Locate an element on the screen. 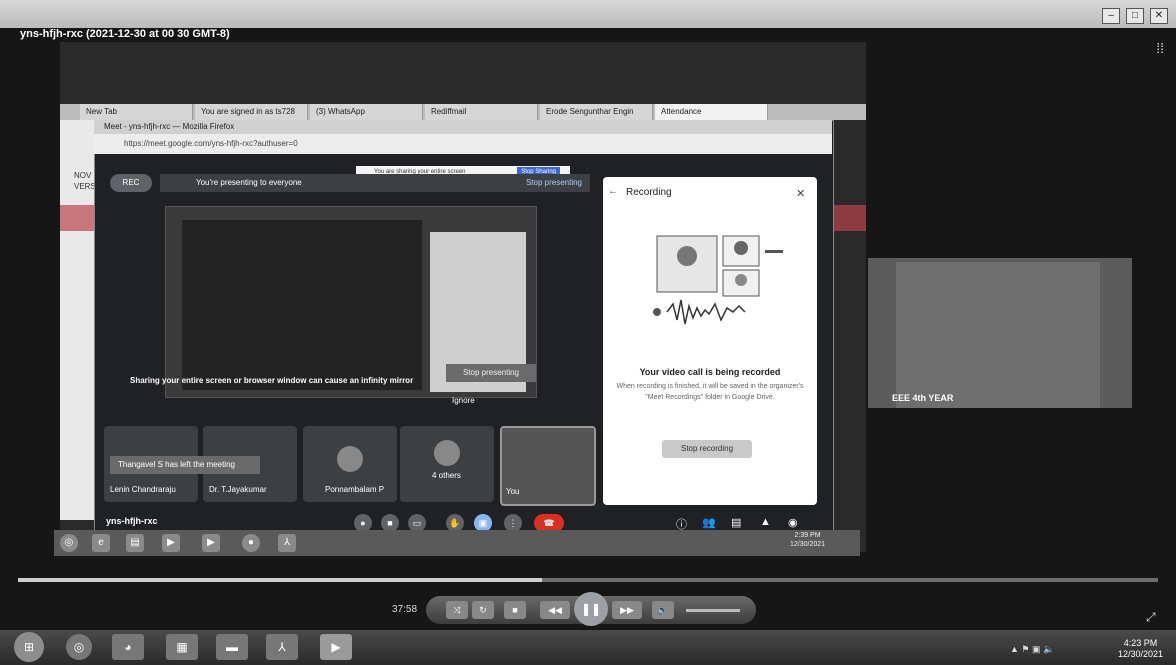  chrome-icon: ● is located at coordinates (251, 543).